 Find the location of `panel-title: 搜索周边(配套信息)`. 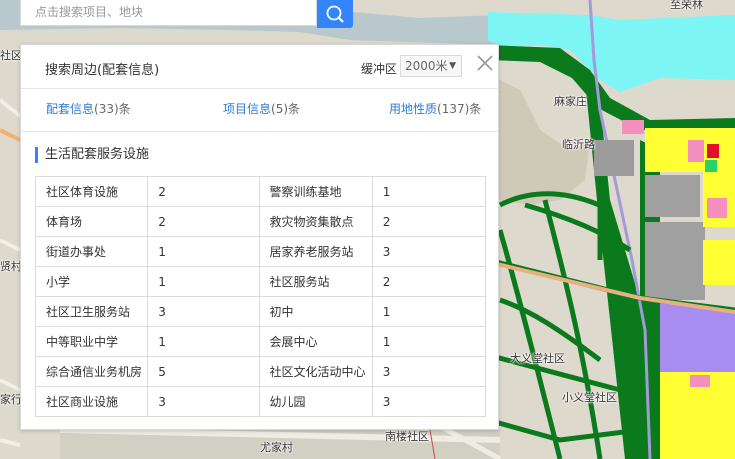

panel-title: 搜索周边(配套信息) is located at coordinates (102, 70).